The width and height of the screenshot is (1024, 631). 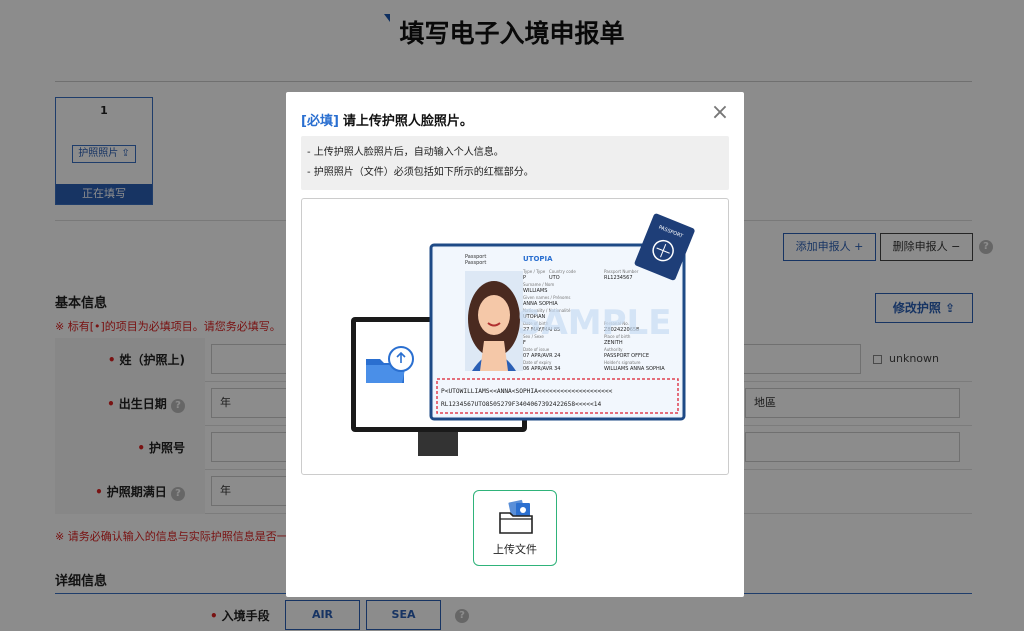 I want to click on svg-text: Country code, so click(x=562, y=271).